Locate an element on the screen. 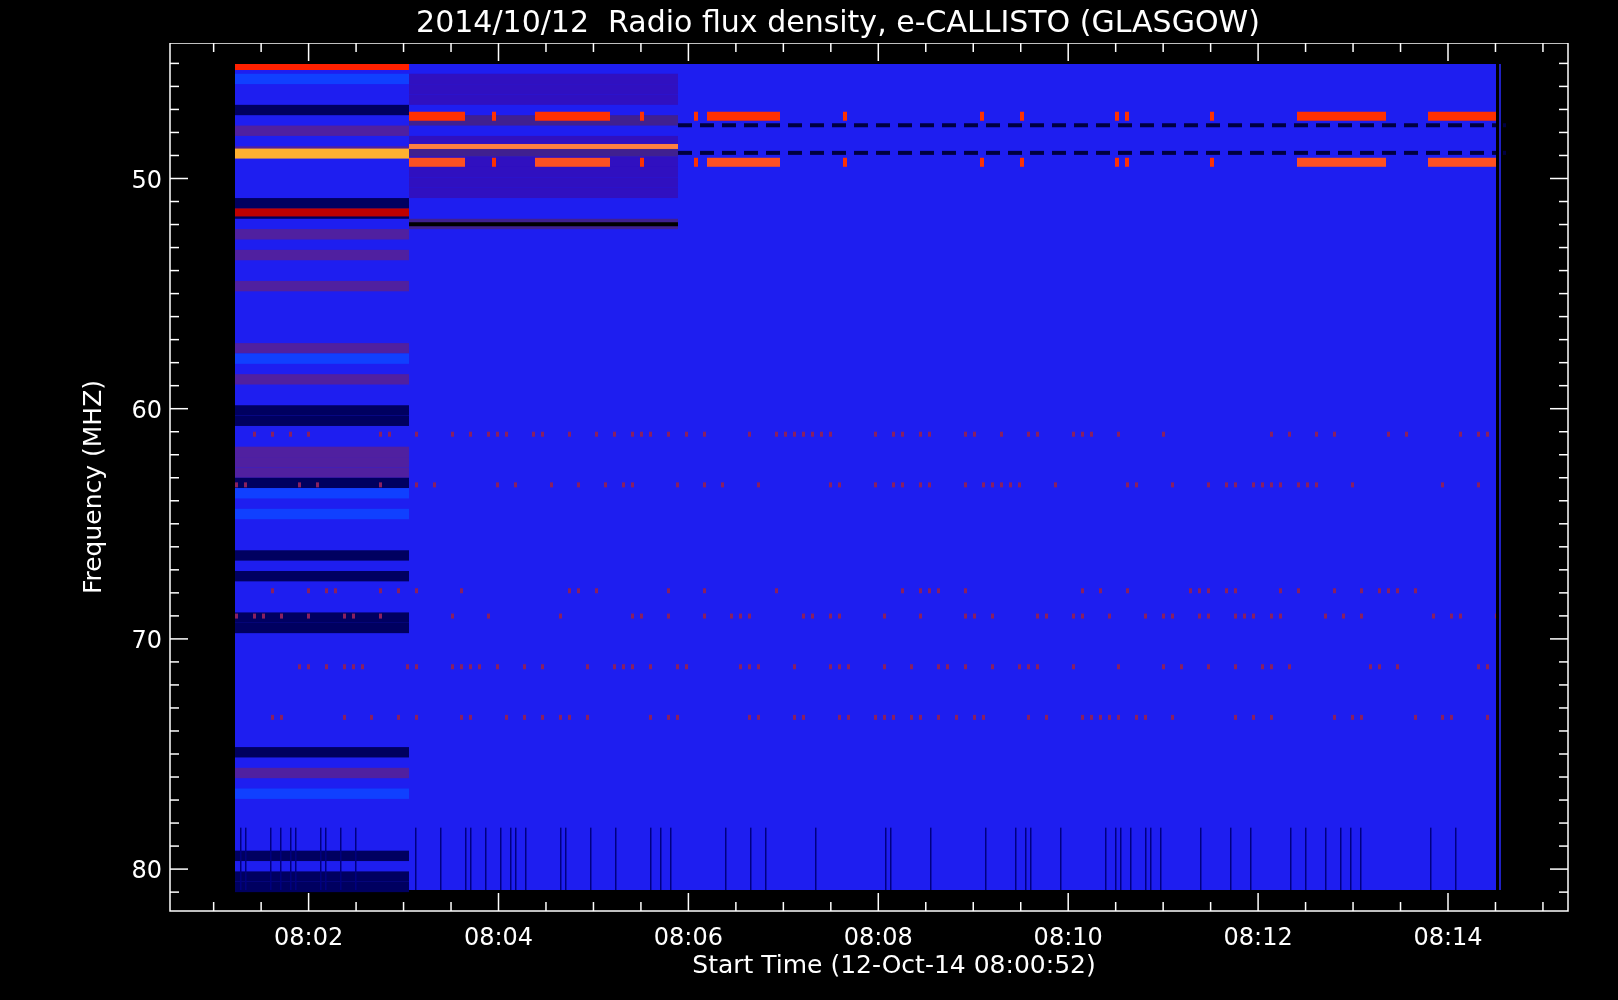 The image size is (1618, 1000). x-tick-label: 08:04 is located at coordinates (498, 937).